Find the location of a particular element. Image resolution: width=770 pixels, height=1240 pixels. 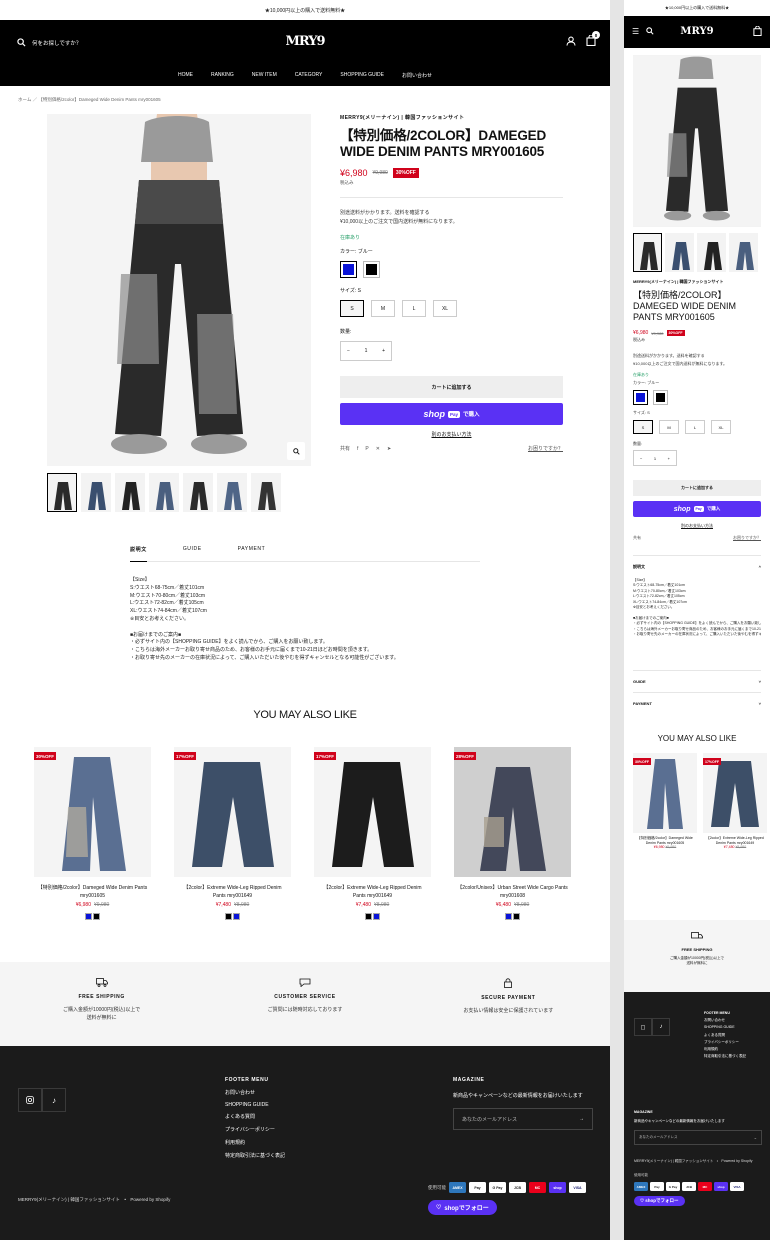

tab-description: 説明文 is located at coordinates (138, 554).